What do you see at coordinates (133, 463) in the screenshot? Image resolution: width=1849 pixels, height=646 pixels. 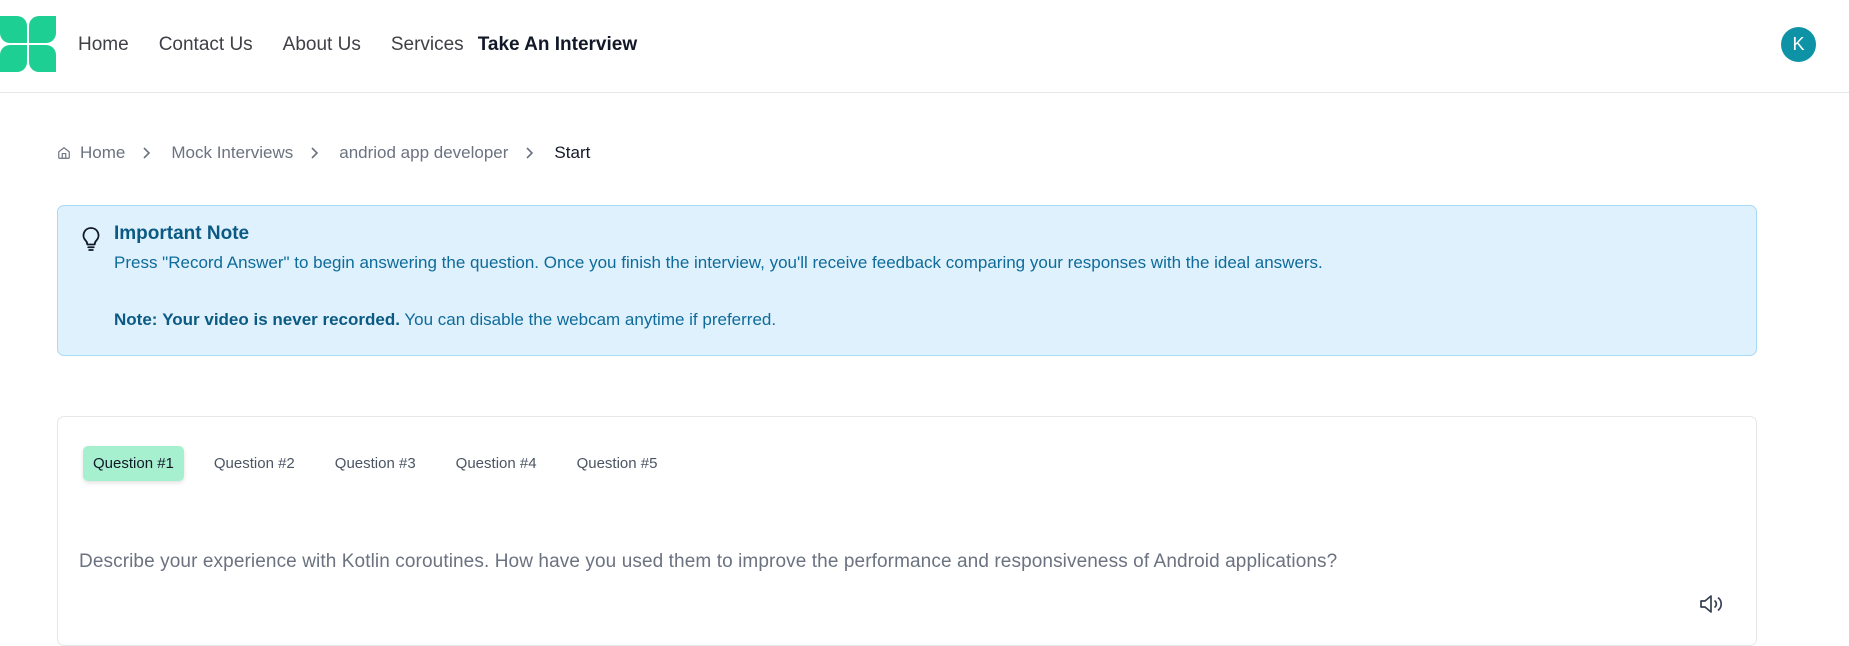 I see `tab-question-1: Question #1` at bounding box center [133, 463].